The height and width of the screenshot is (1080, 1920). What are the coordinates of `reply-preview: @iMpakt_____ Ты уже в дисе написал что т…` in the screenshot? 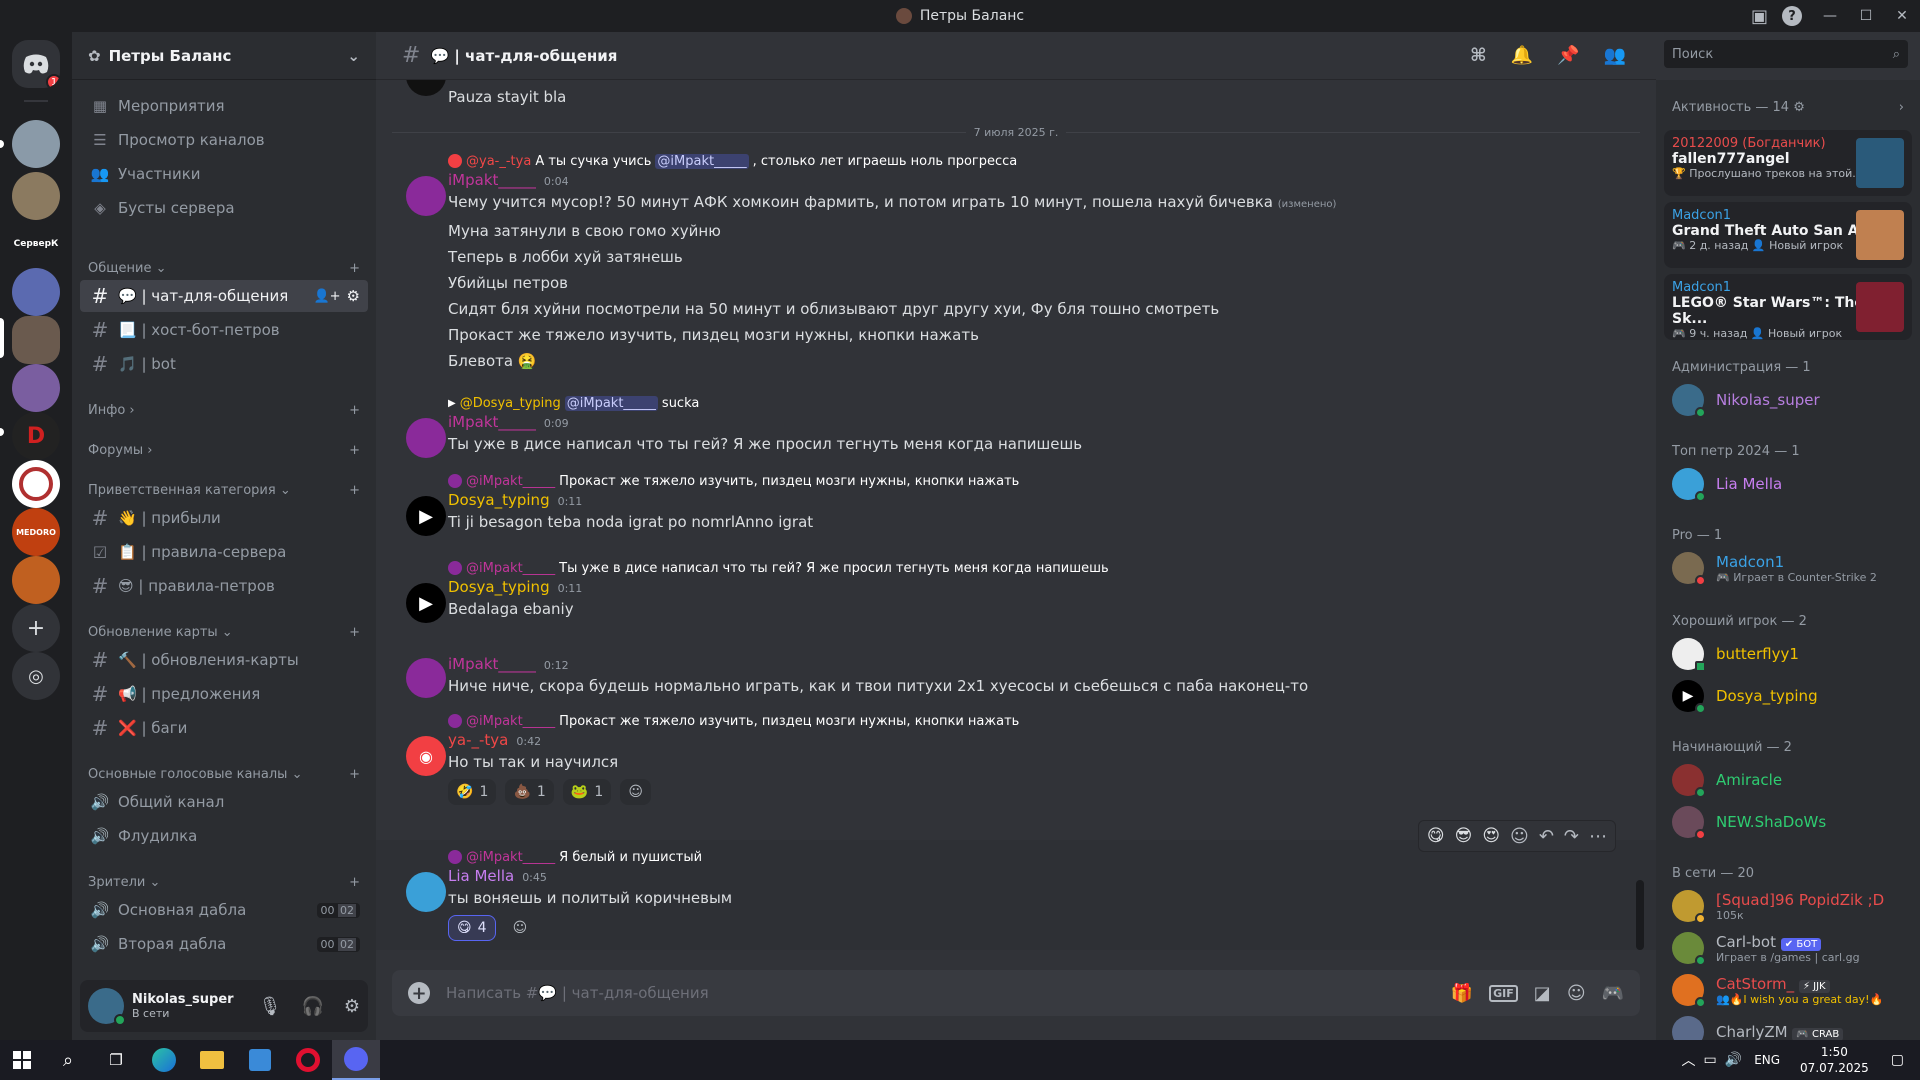 It's located at (1044, 568).